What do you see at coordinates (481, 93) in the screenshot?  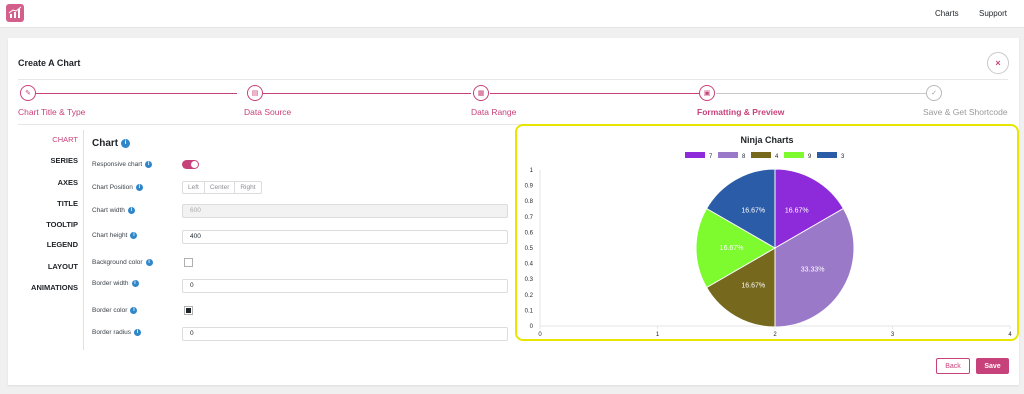 I see `step-3-table-icon: ▦` at bounding box center [481, 93].